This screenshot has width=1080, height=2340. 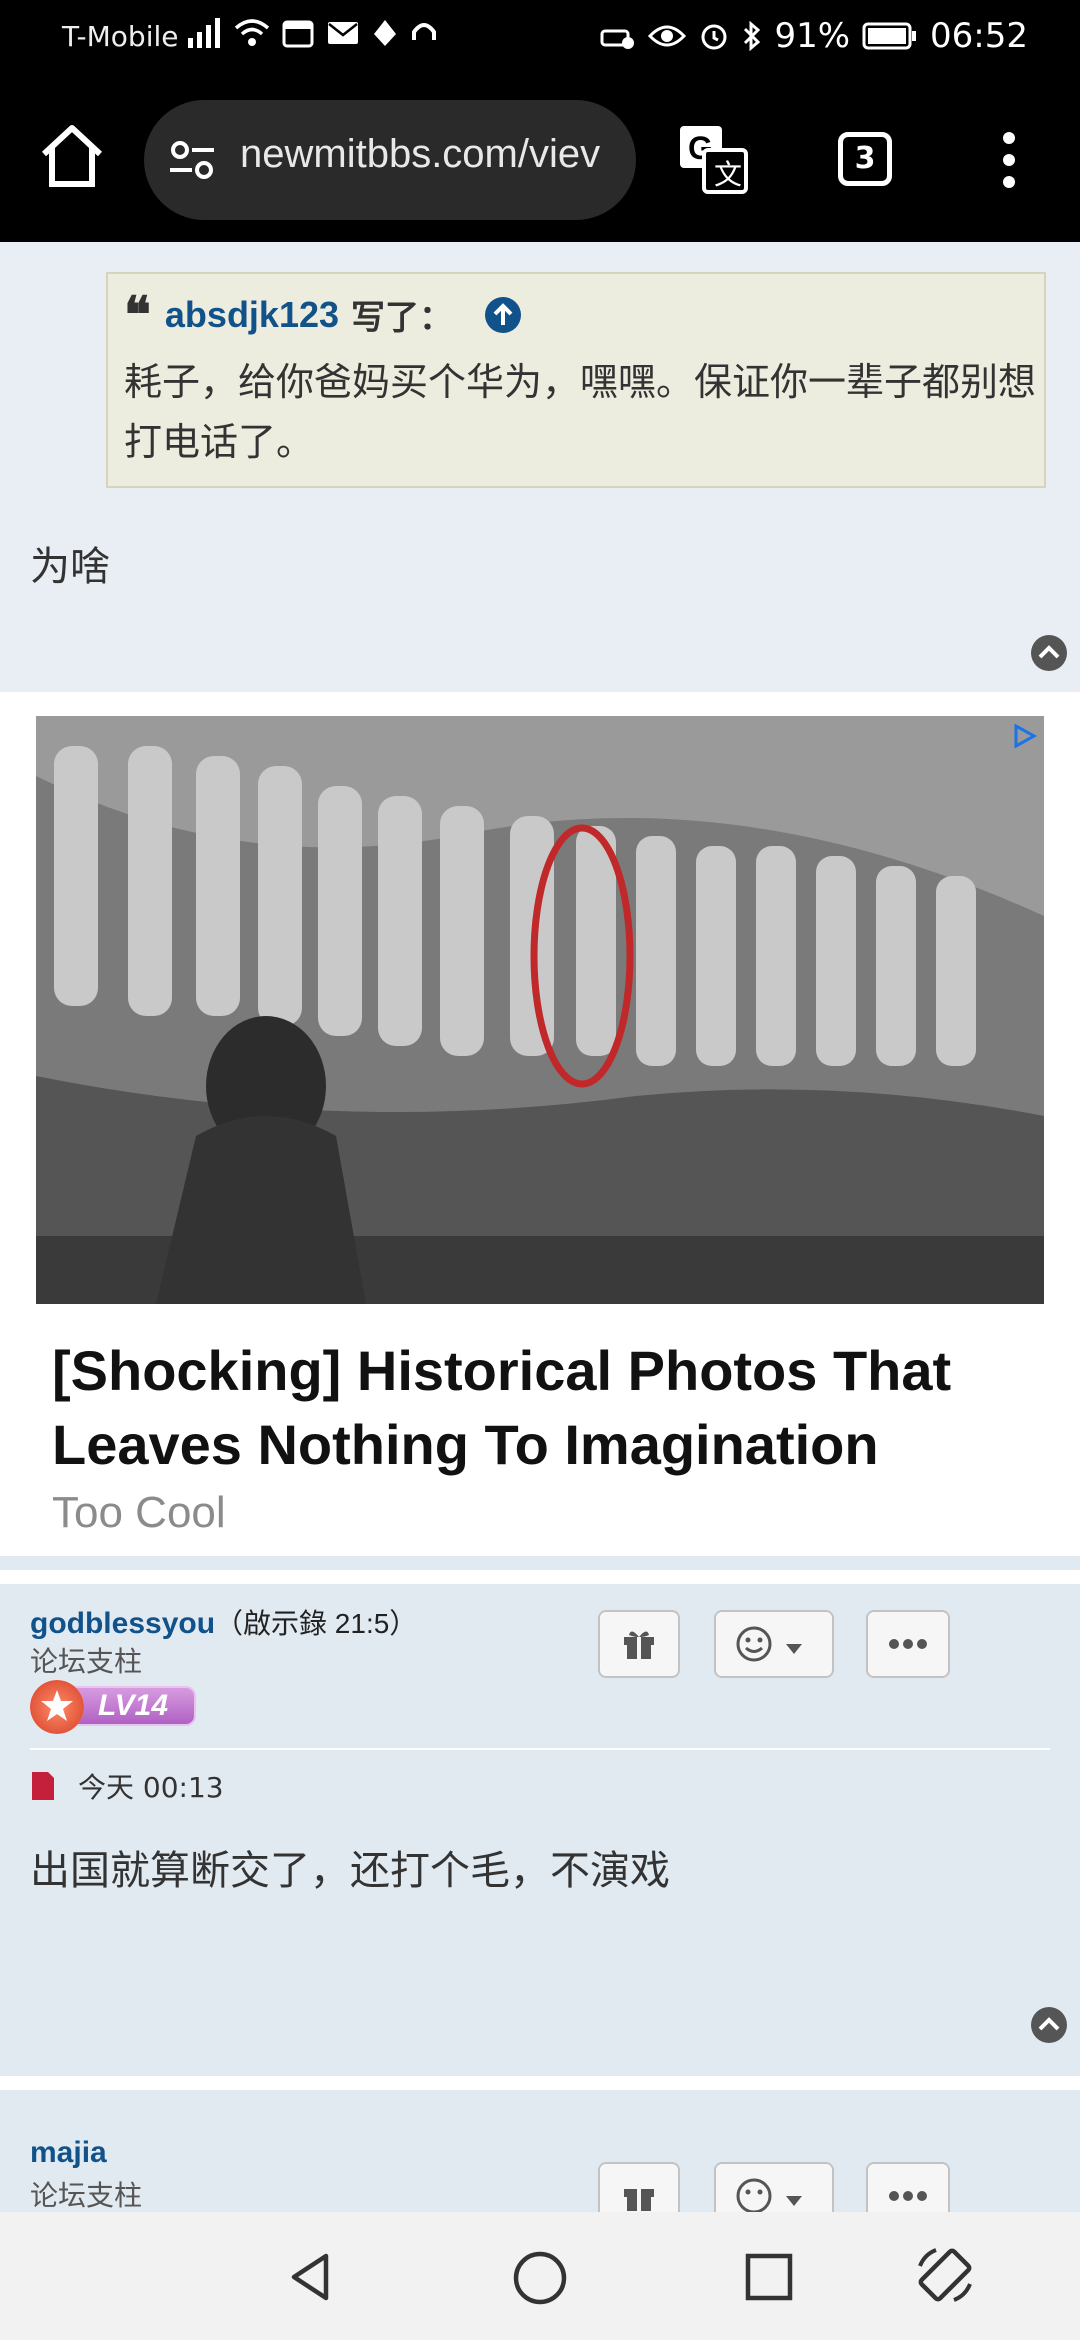 What do you see at coordinates (979, 36) in the screenshot?
I see `clock: 06:52` at bounding box center [979, 36].